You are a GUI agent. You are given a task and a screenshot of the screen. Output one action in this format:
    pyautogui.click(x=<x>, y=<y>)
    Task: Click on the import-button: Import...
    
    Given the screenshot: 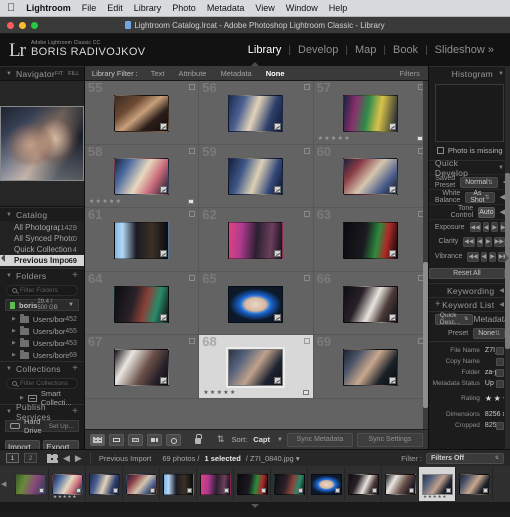 What is the action you would take?
    pyautogui.click(x=23, y=444)
    